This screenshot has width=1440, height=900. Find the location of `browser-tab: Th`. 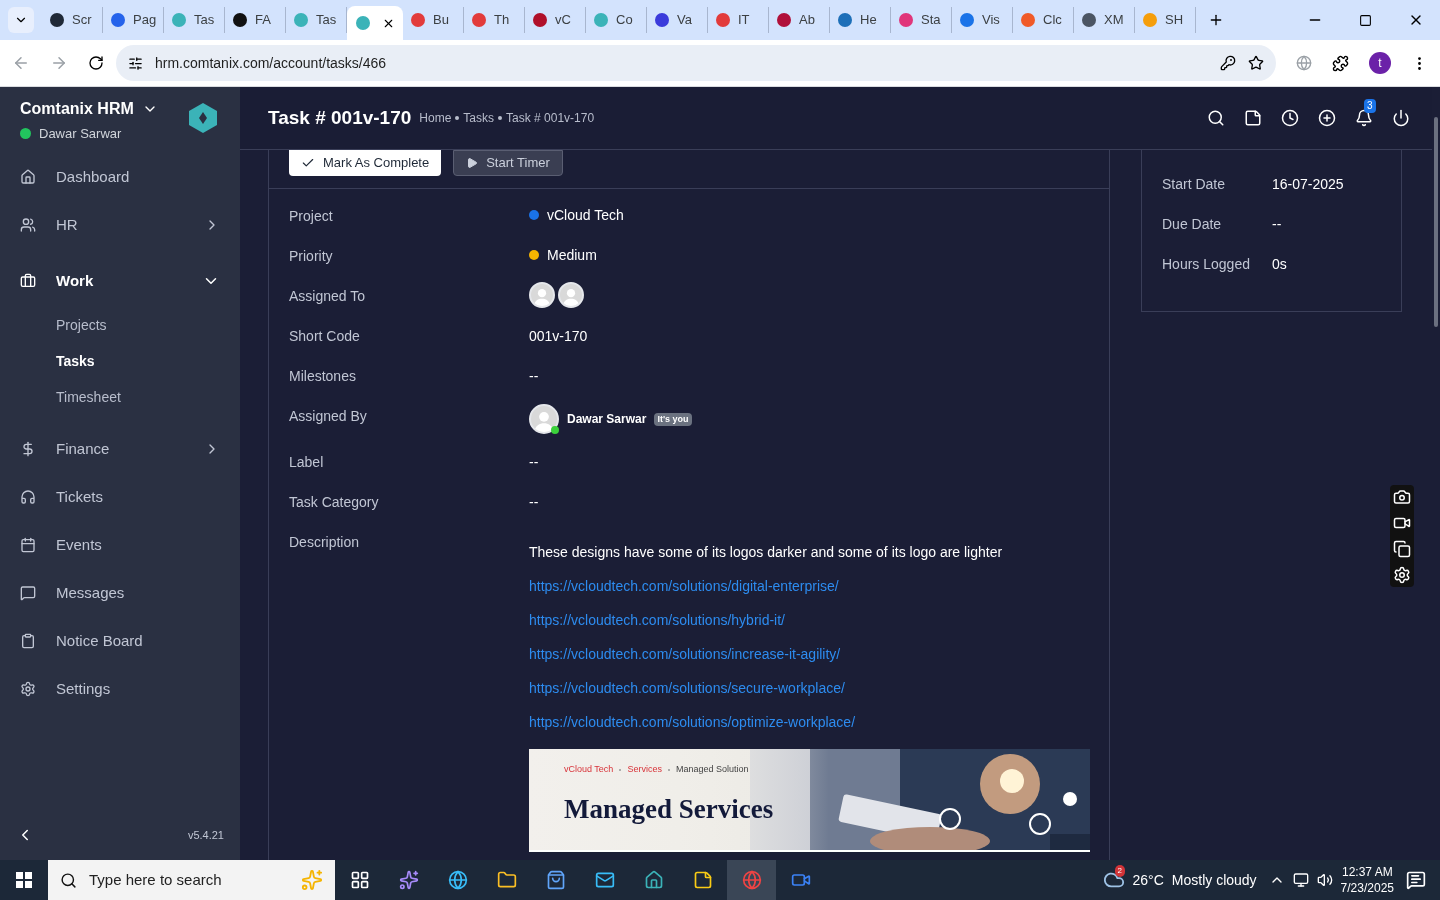

browser-tab: Th is located at coordinates (494, 20).